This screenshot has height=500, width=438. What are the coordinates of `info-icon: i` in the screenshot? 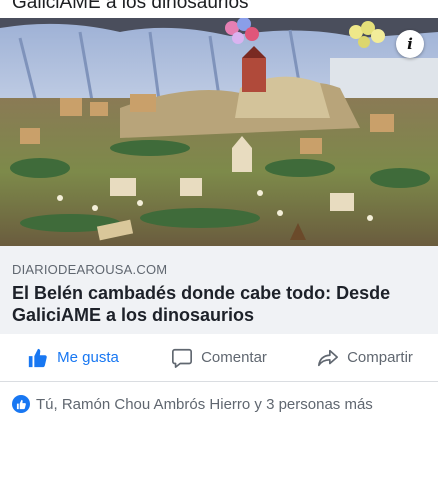 It's located at (410, 44).